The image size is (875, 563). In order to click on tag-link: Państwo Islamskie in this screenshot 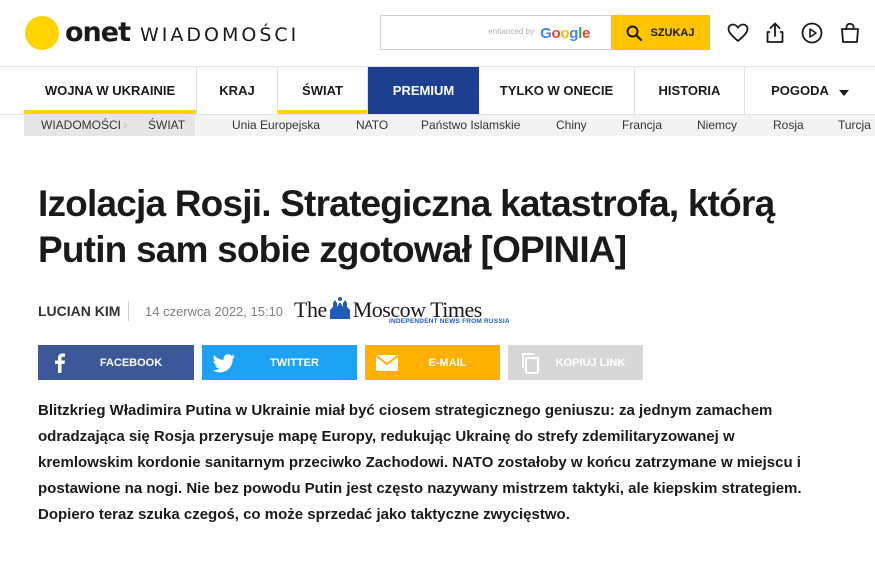, I will do `click(470, 125)`.